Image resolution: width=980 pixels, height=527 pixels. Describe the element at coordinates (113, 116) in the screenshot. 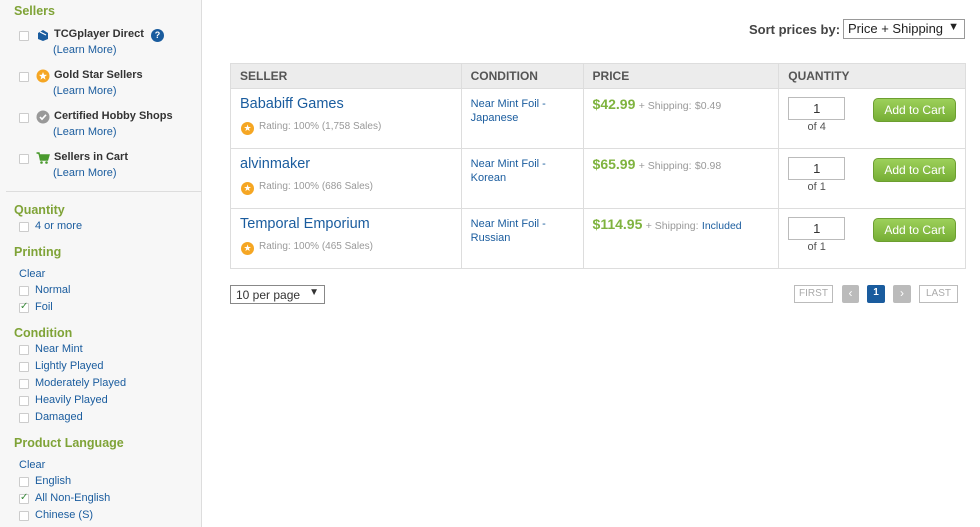

I see `seller-filter-label: Certified Hobby Shops` at that location.